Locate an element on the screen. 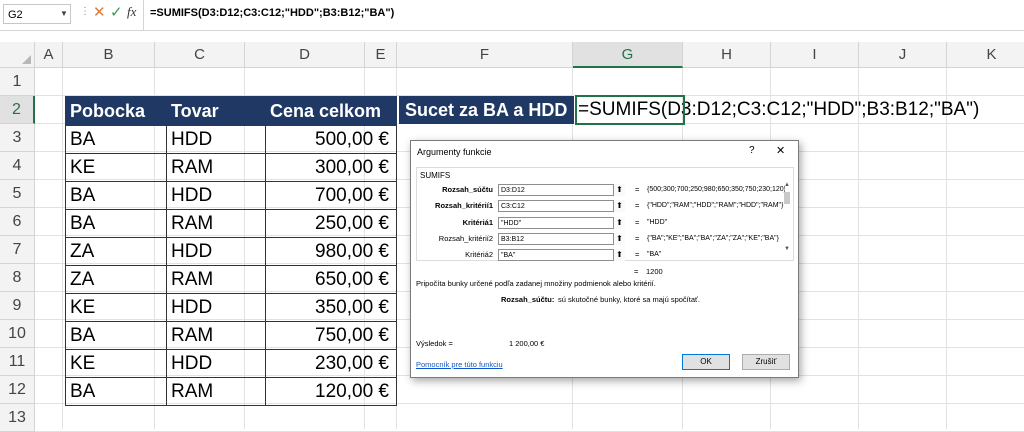  header-tovar: Tovar is located at coordinates (216, 111).